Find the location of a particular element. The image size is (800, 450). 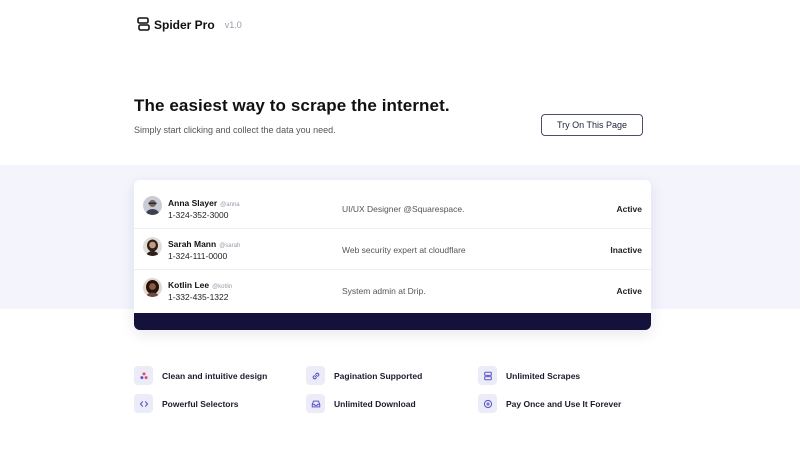

person-handle: @anna is located at coordinates (230, 205).